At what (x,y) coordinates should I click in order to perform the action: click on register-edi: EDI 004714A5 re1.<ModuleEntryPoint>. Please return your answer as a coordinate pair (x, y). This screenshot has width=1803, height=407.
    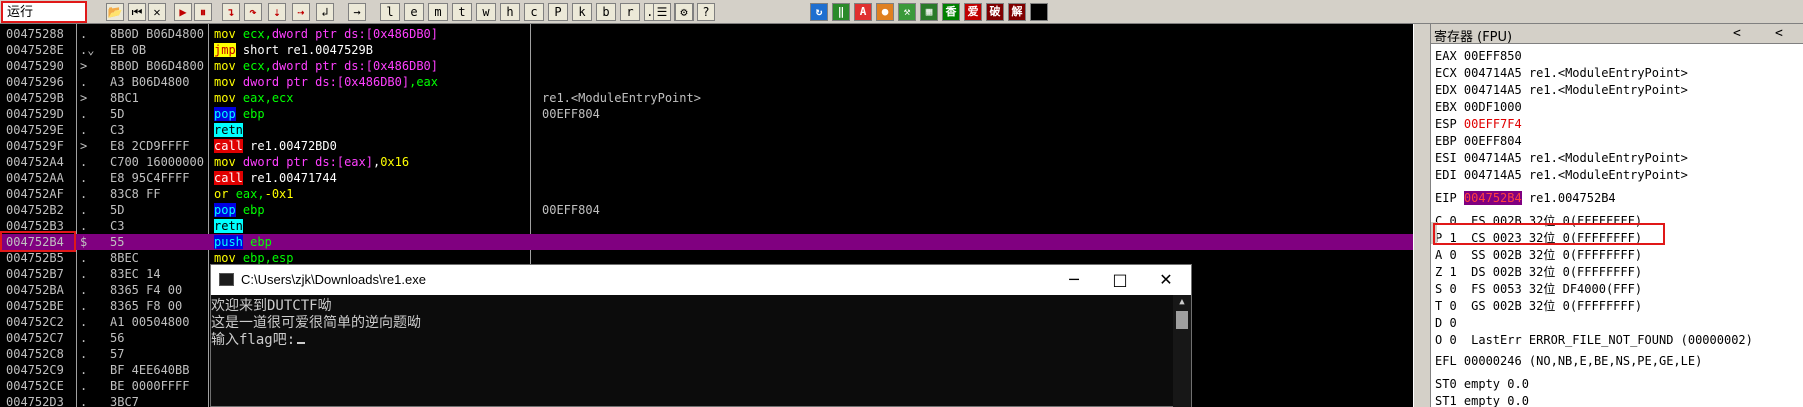
    Looking at the image, I should click on (1561, 175).